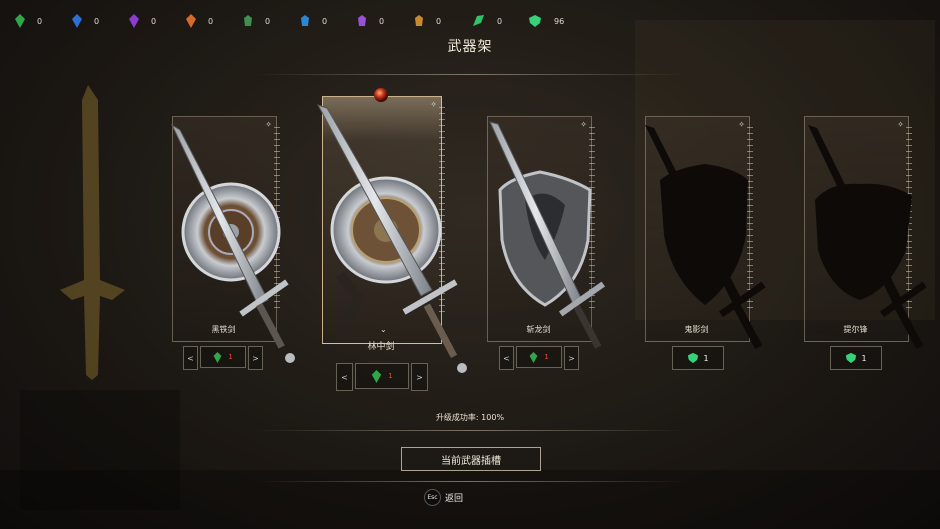 This screenshot has height=529, width=940. Describe the element at coordinates (855, 329) in the screenshot. I see `weapon-name: 提尔锋` at that location.